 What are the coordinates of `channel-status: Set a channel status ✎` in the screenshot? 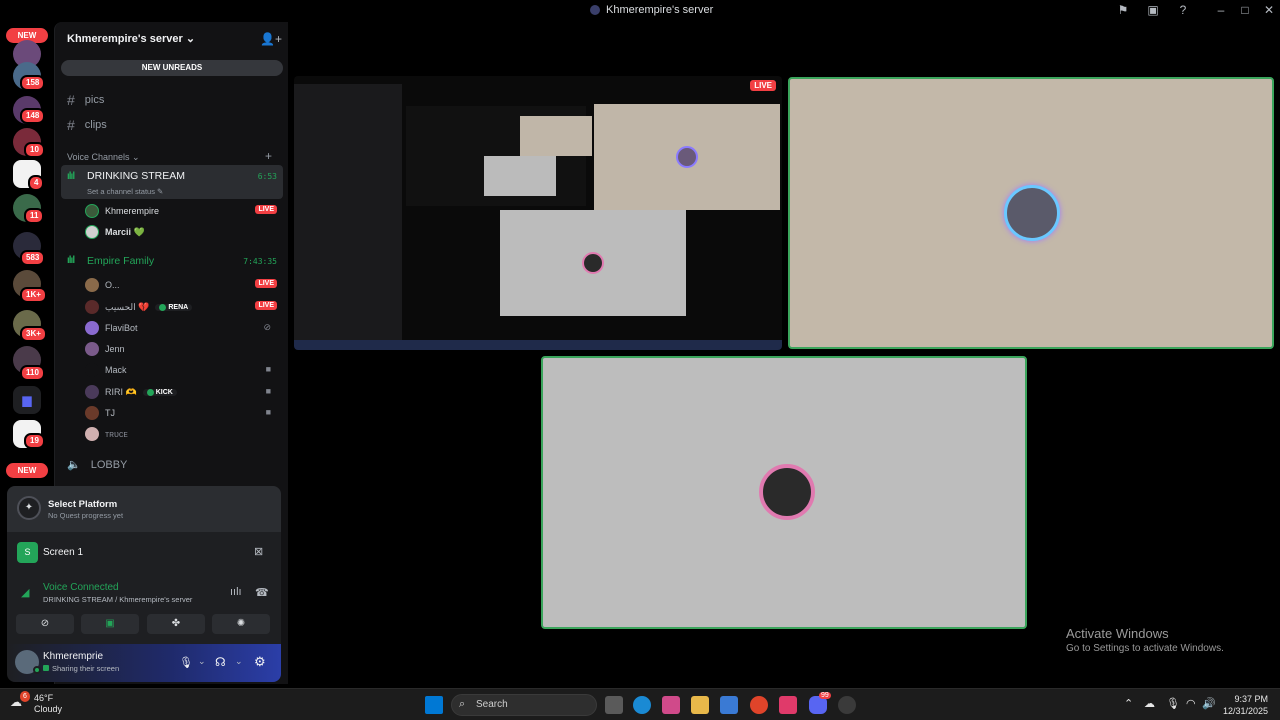 It's located at (125, 191).